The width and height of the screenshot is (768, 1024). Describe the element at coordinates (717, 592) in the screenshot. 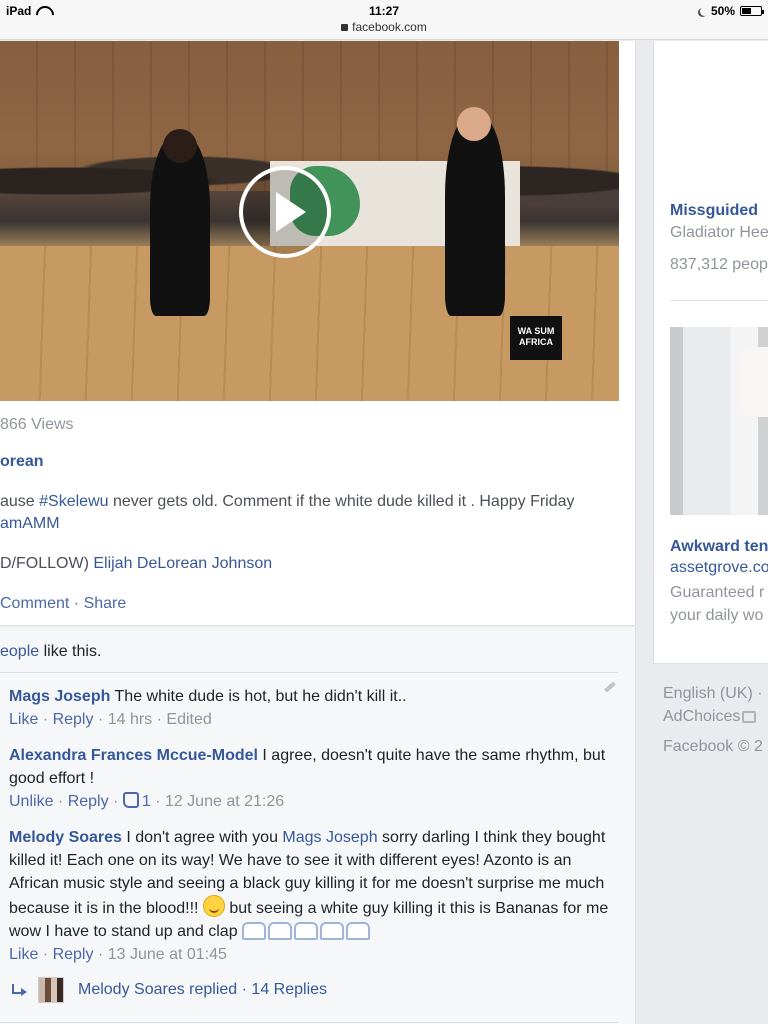

I see `ad-description-line: Guaranteed r` at that location.